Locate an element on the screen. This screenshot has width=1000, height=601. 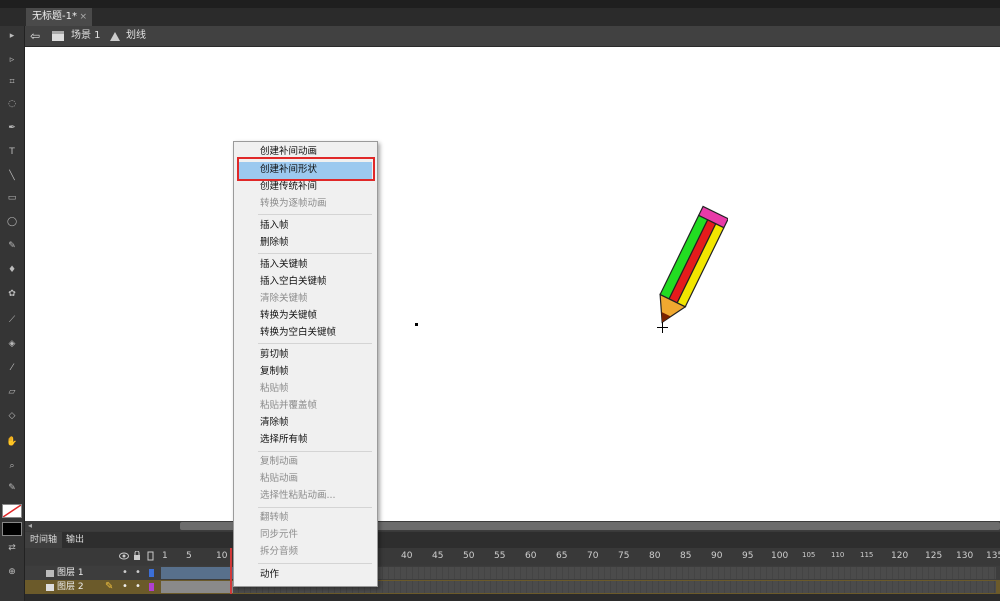
no-color-icon is located at coordinates (12, 511).